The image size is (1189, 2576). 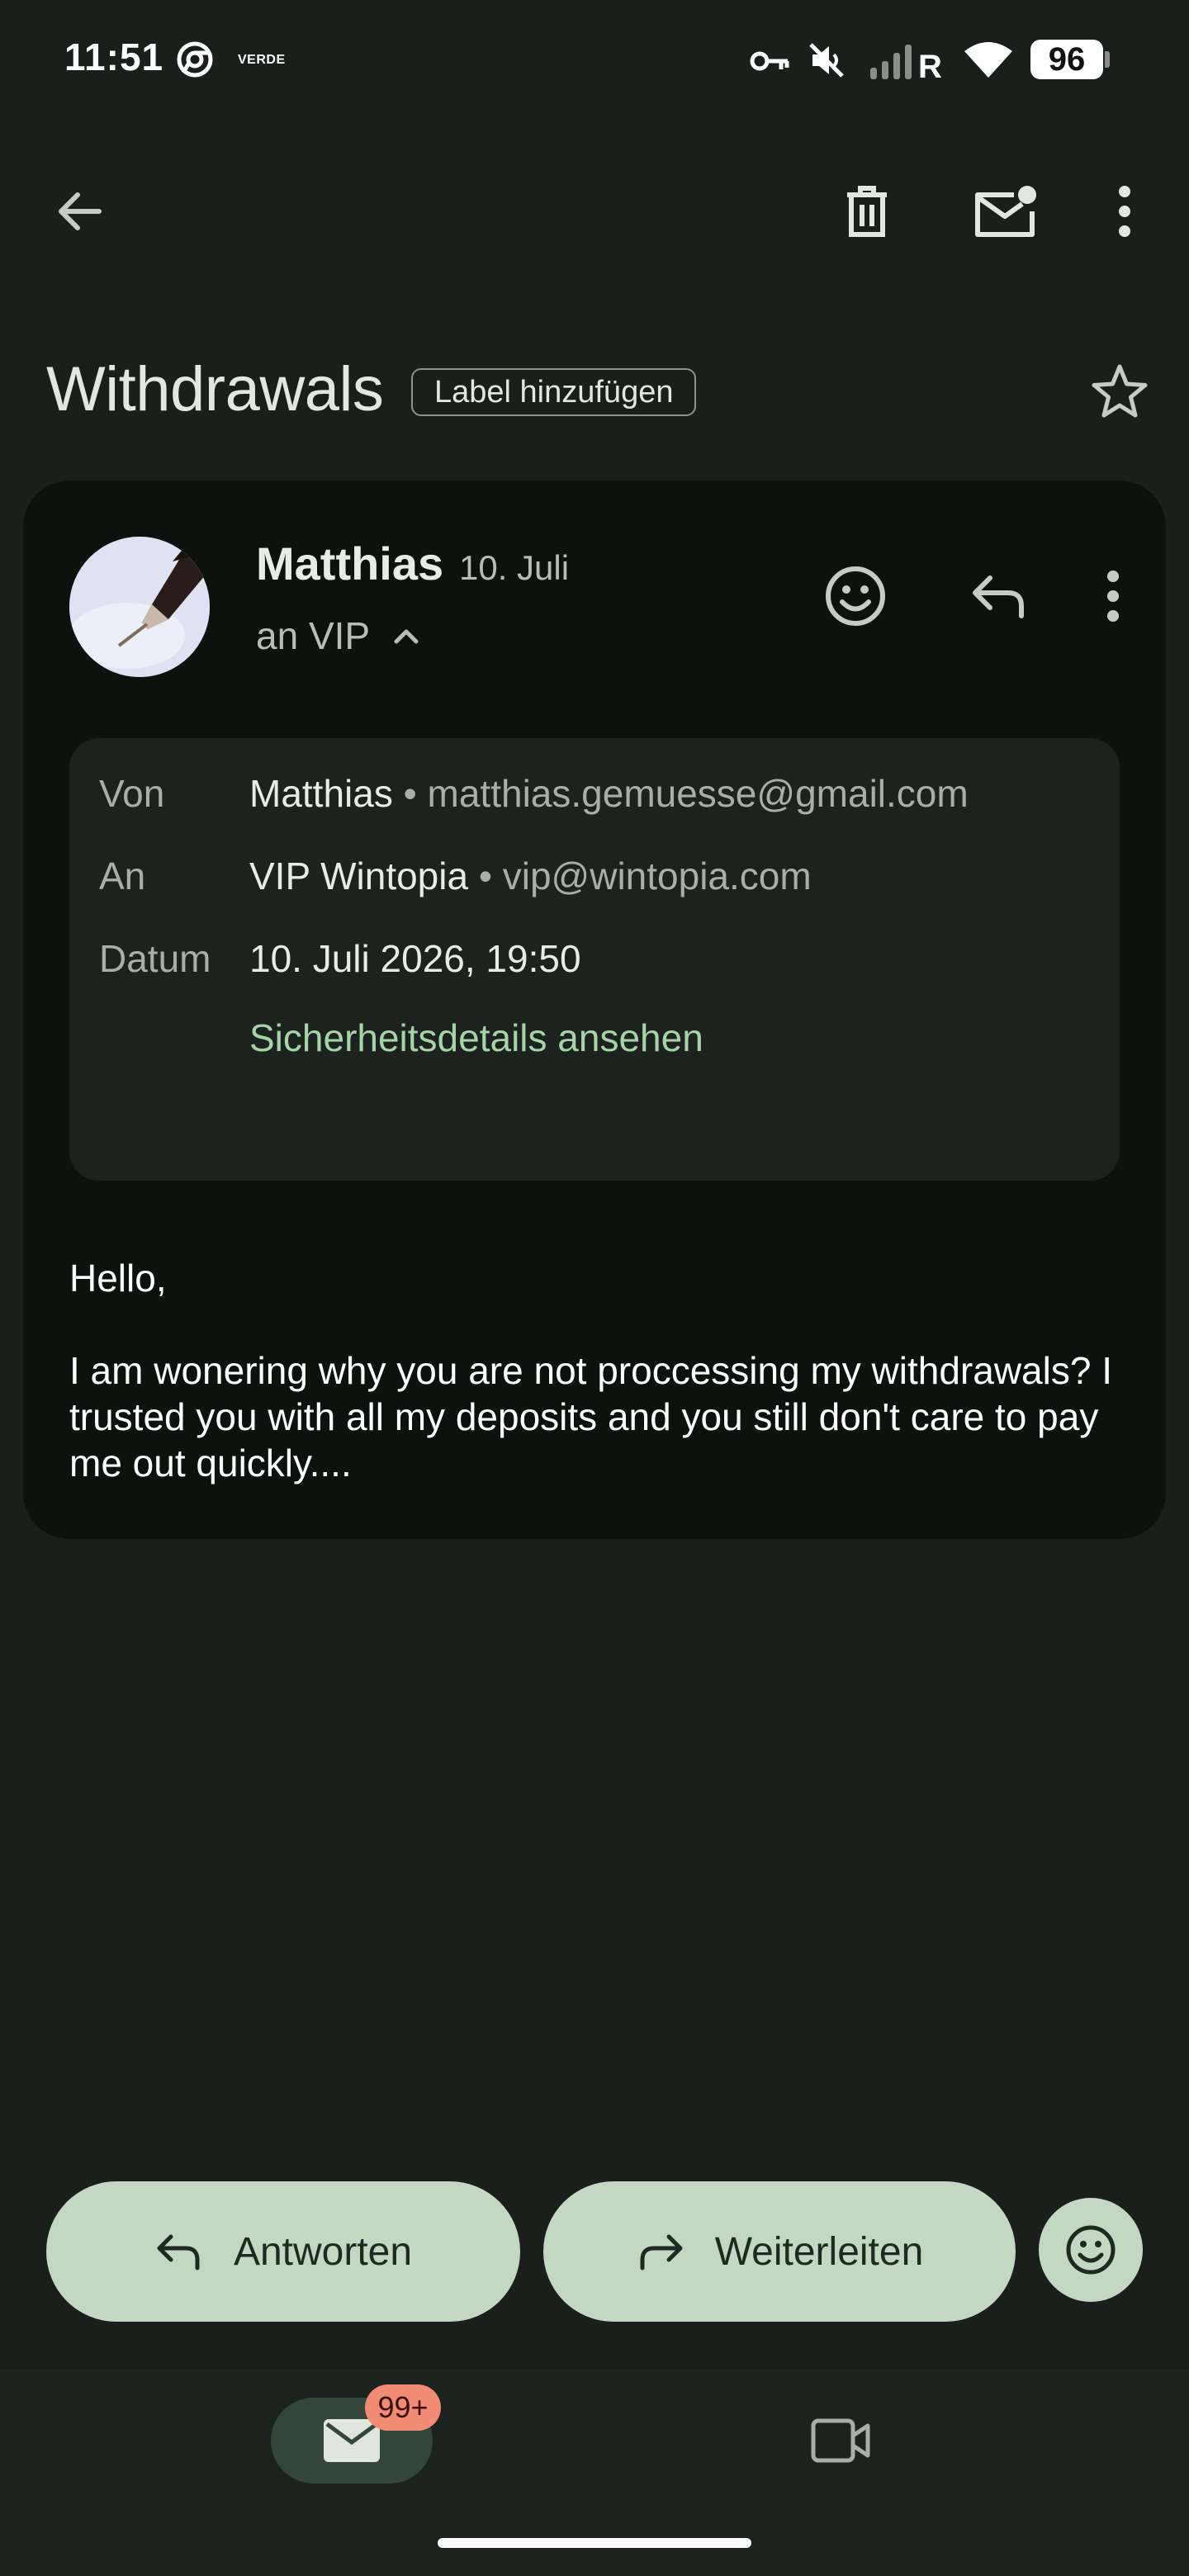 I want to click on chevron-up-icon, so click(x=406, y=636).